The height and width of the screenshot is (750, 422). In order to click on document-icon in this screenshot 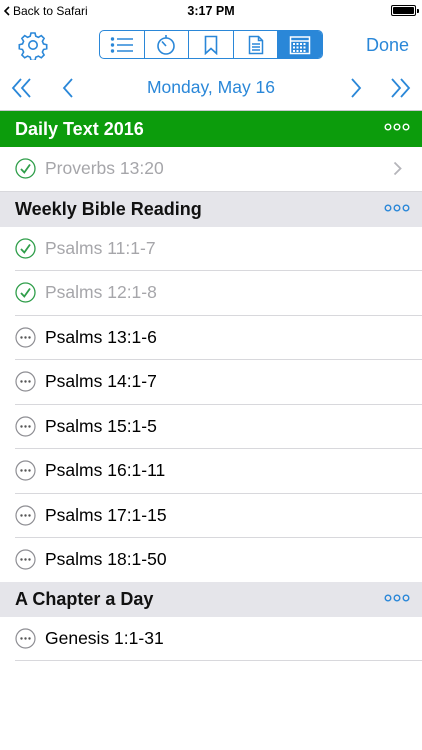, I will do `click(255, 44)`.